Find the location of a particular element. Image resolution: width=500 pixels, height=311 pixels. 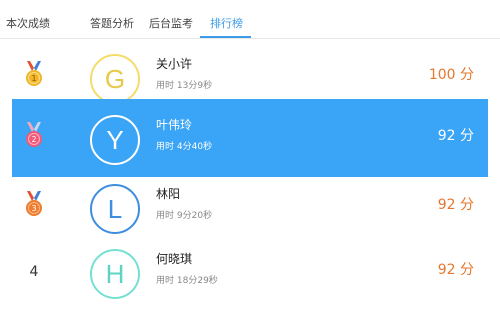

duration-value: 4分40秒 is located at coordinates (194, 147).